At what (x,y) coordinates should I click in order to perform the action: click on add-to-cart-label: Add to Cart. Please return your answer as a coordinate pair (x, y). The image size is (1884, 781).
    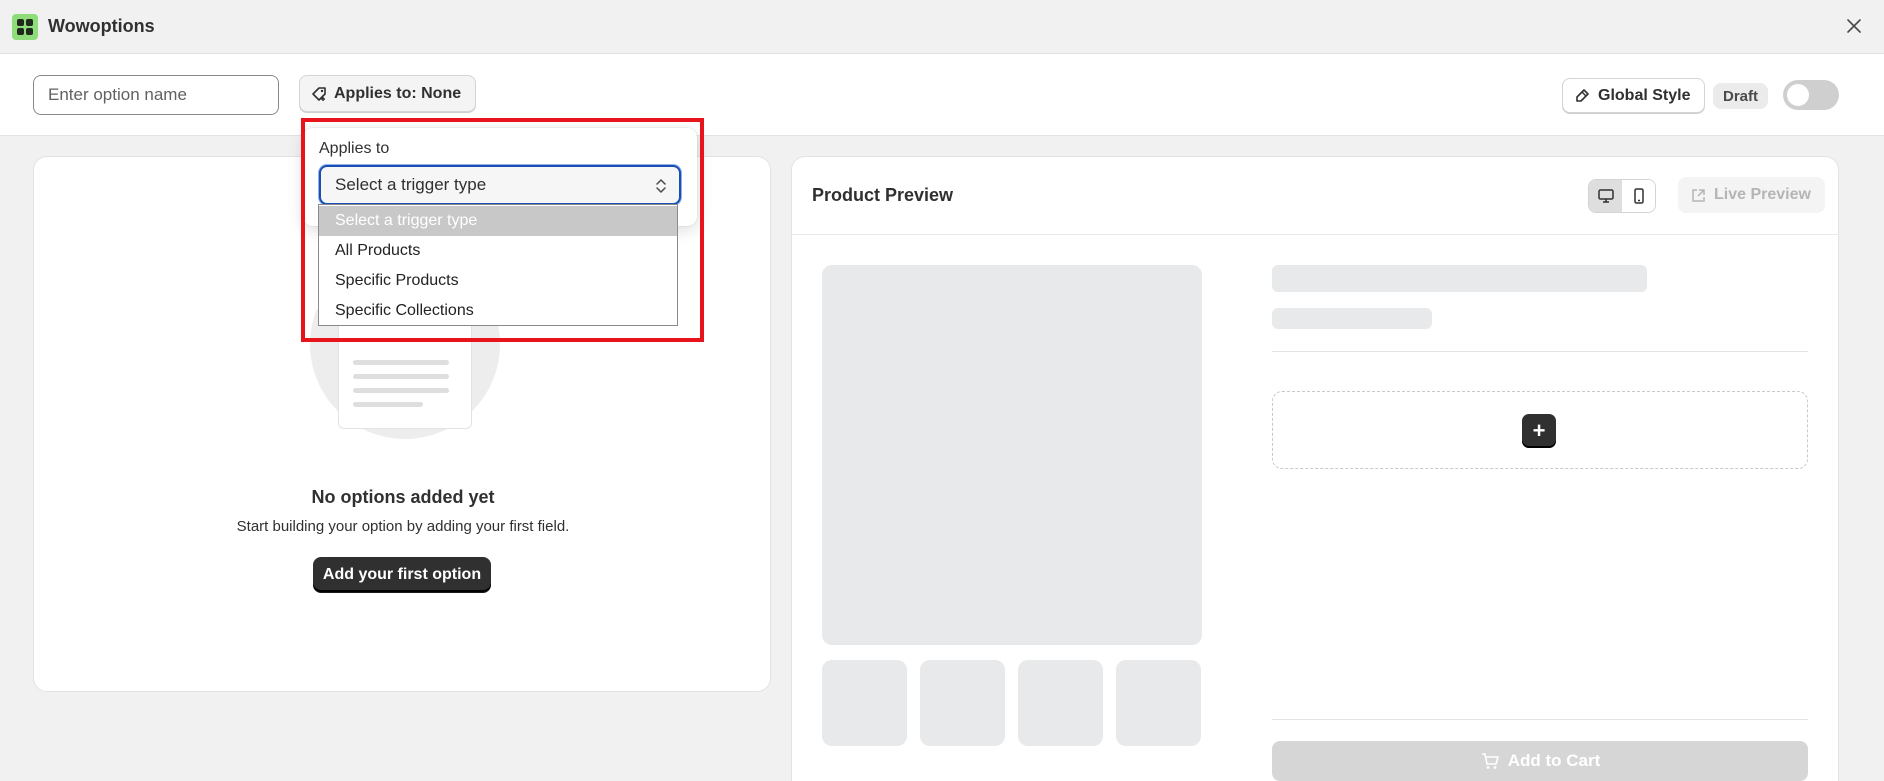
    Looking at the image, I should click on (1554, 760).